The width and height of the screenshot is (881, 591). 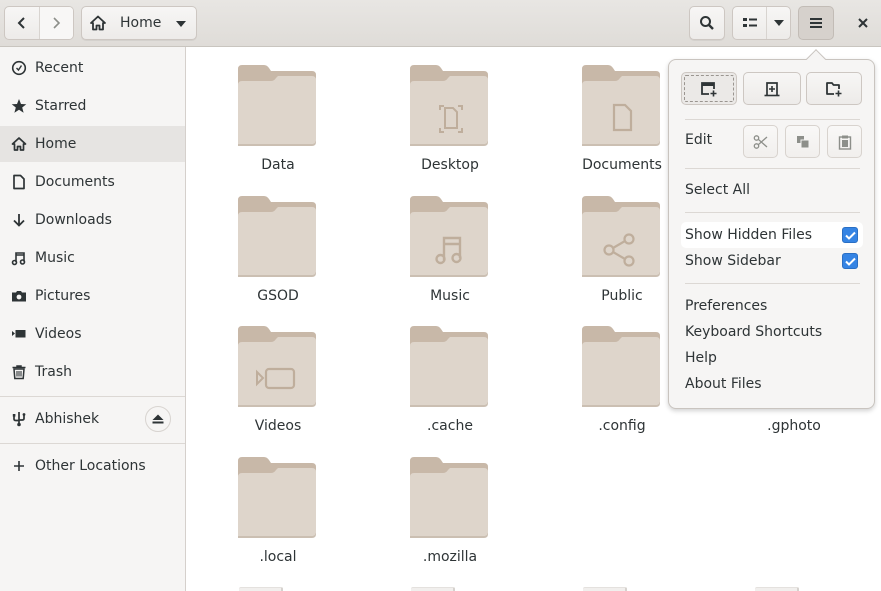 What do you see at coordinates (92, 68) in the screenshot?
I see `sidebar-item-recent: Recent` at bounding box center [92, 68].